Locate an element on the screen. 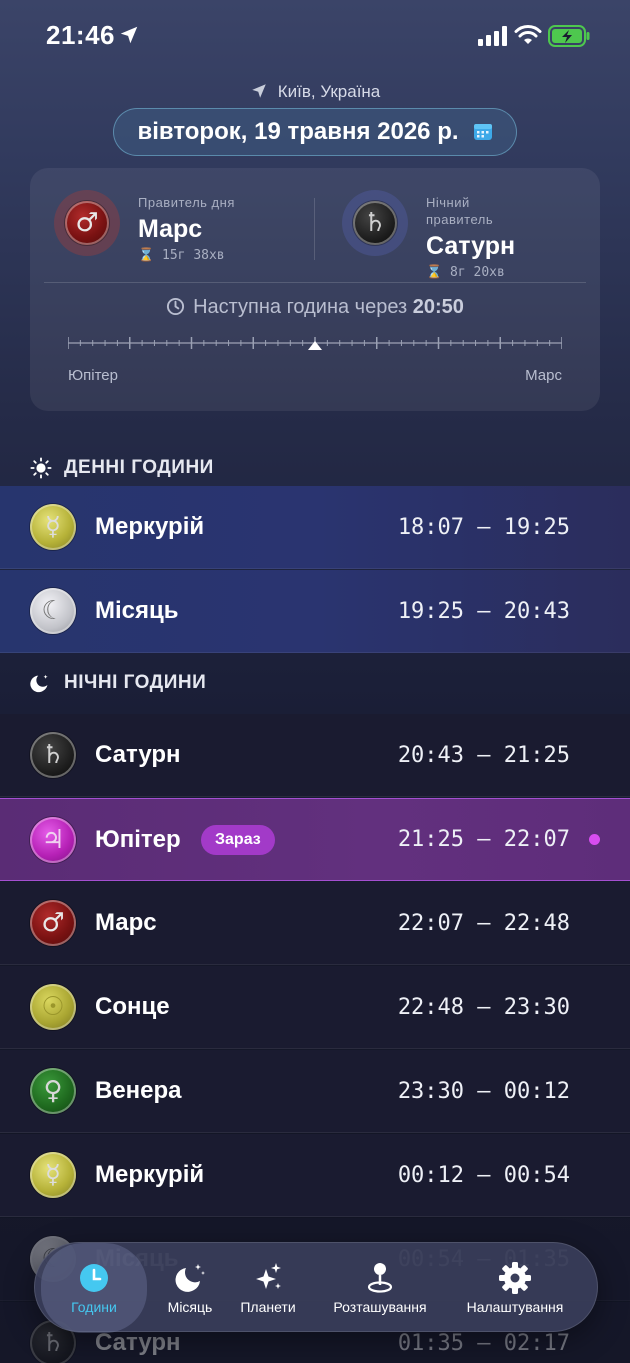  hour-row: ☾ Місяць 19:25 – 20:43 is located at coordinates (315, 611).